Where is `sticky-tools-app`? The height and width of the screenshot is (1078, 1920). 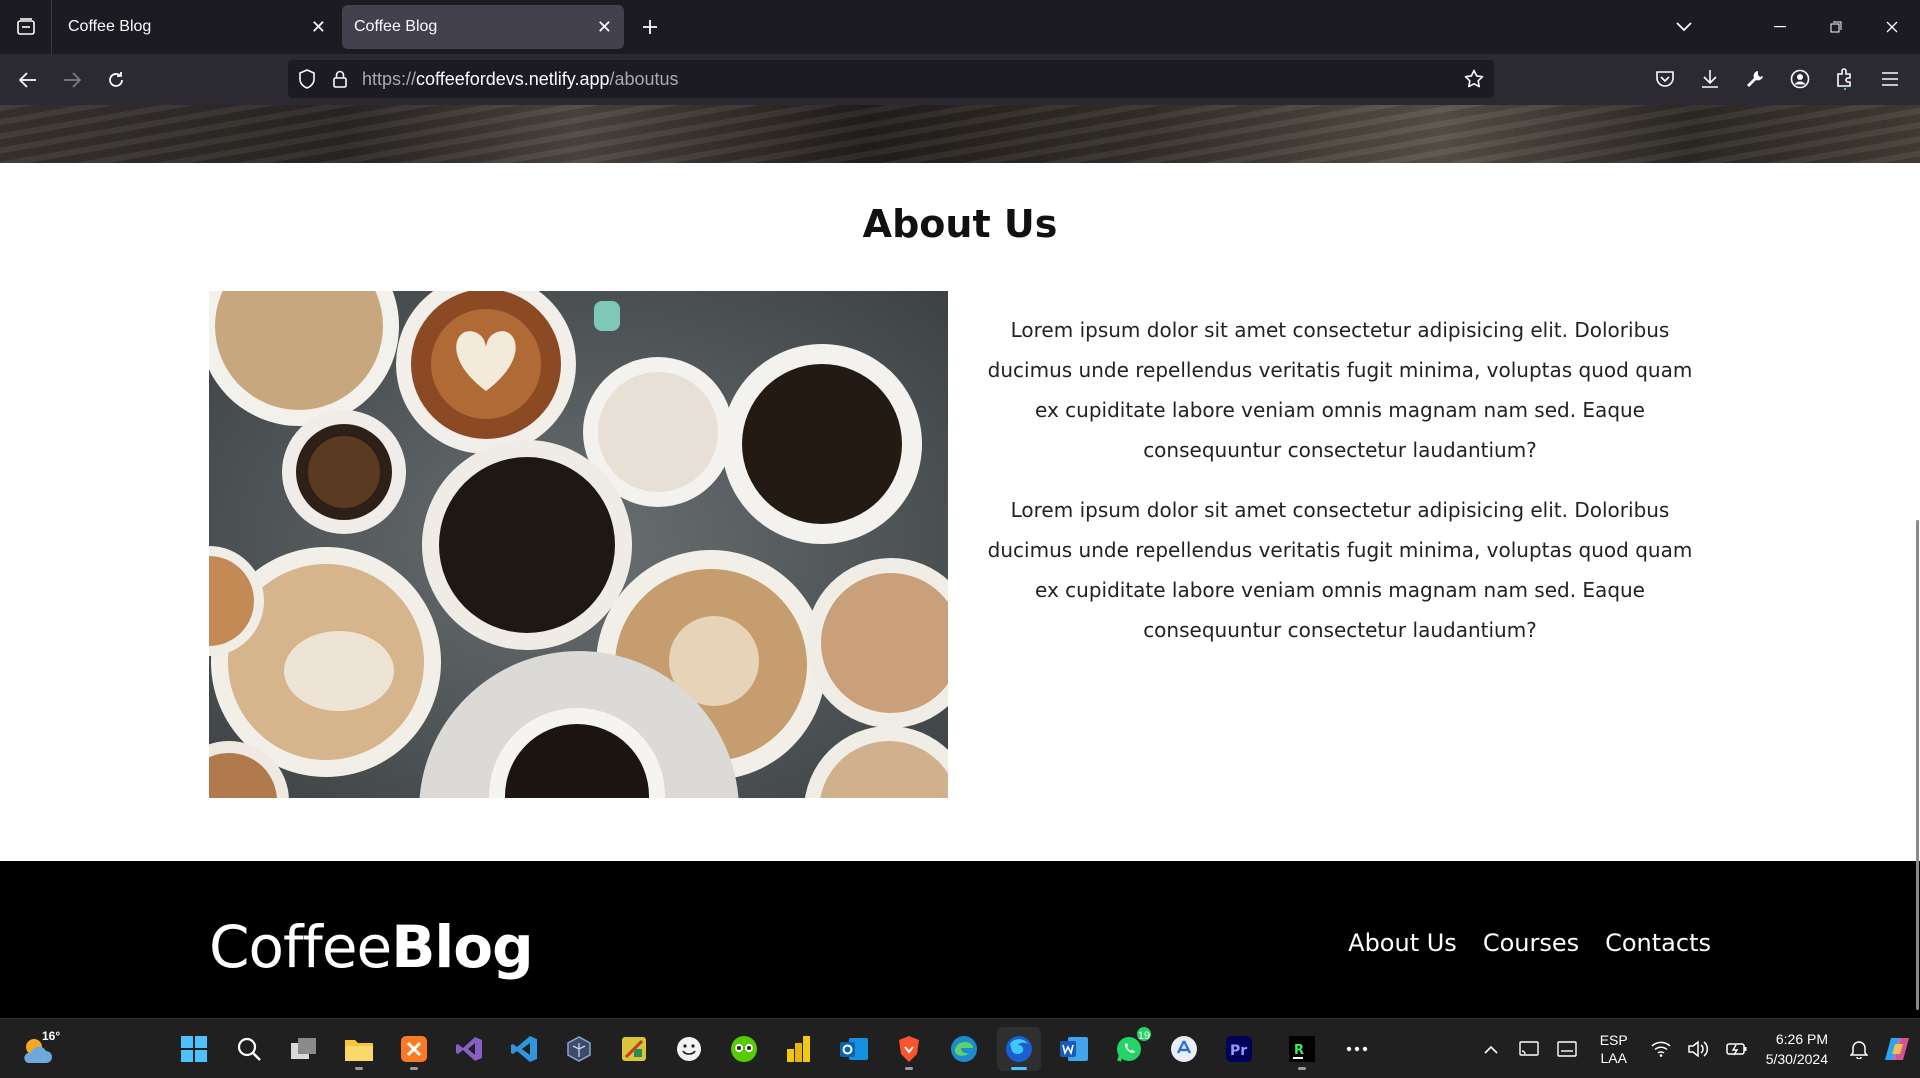 sticky-tools-app is located at coordinates (634, 1049).